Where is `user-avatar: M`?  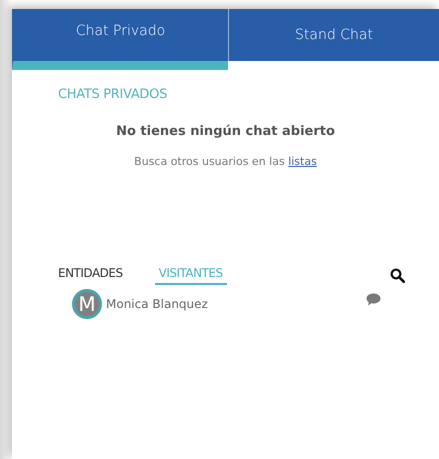
user-avatar: M is located at coordinates (87, 304).